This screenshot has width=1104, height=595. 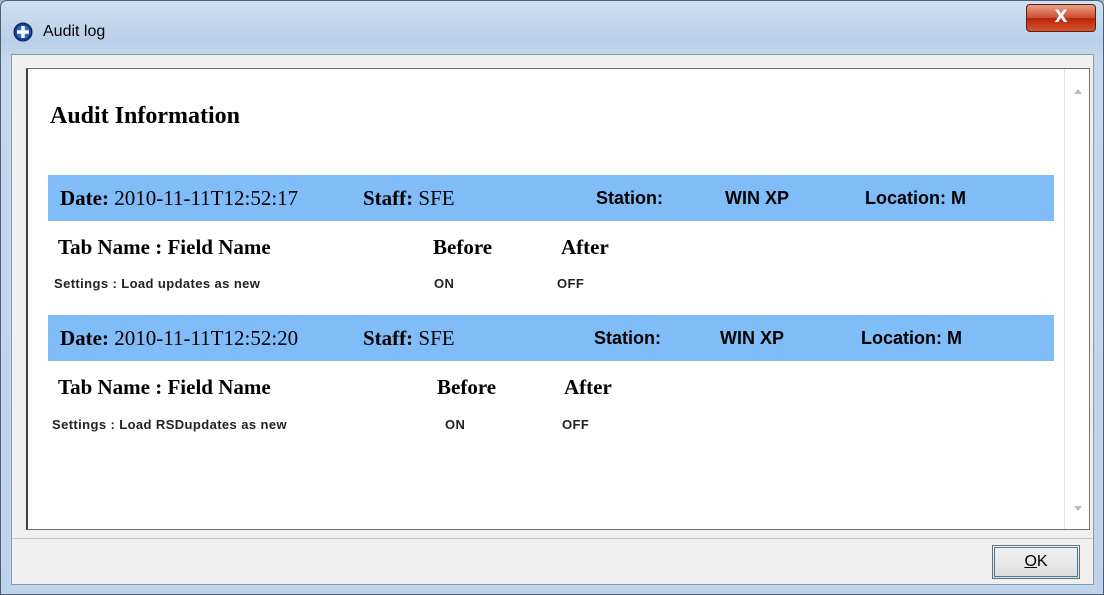 I want to click on page-title: Audit Information, so click(x=145, y=116).